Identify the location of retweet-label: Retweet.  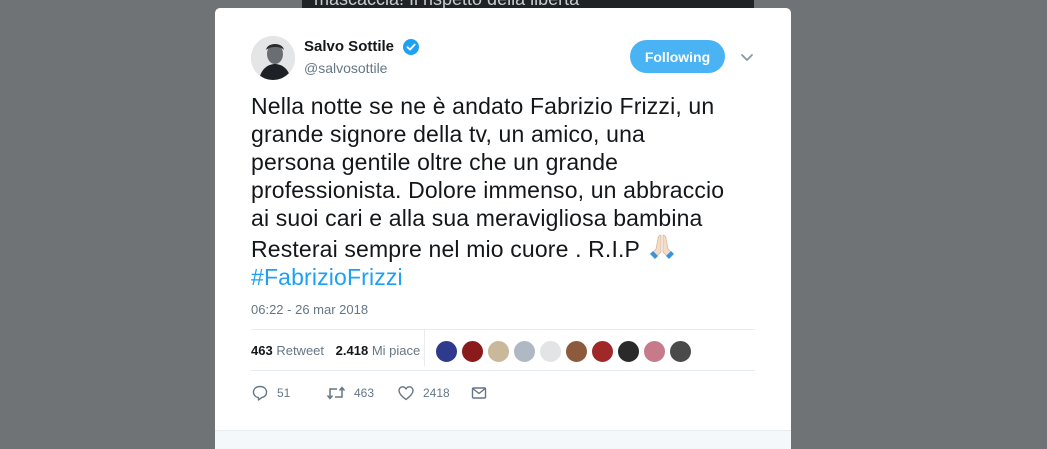
(300, 350).